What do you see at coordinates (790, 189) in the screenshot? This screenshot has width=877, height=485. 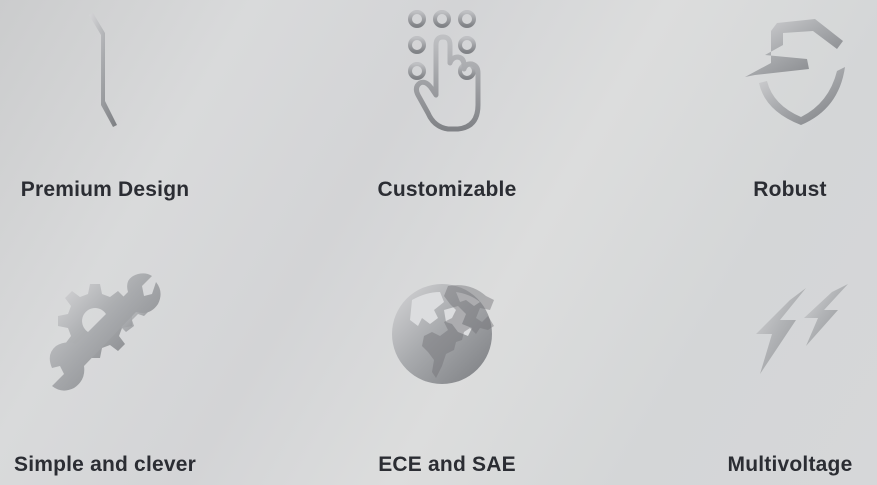 I see `feature-label: Robust` at bounding box center [790, 189].